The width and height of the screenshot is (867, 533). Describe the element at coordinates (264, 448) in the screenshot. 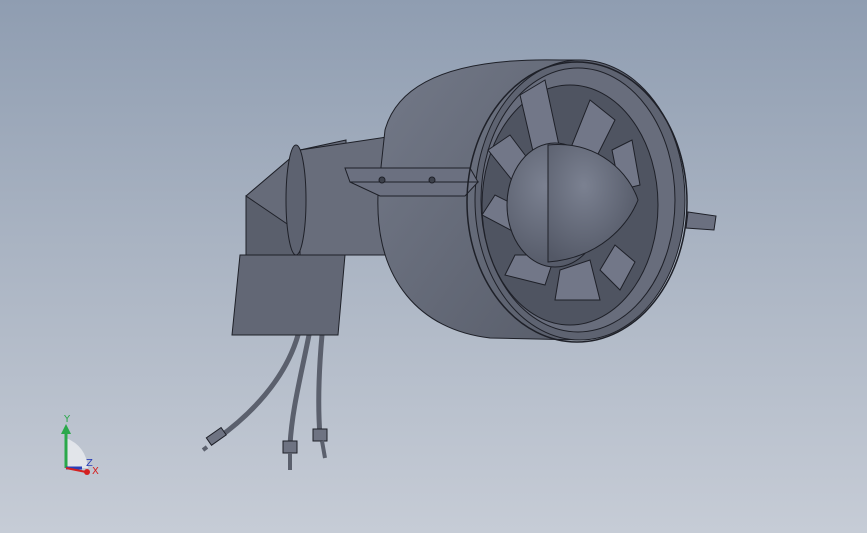

I see `wire-connectors` at that location.